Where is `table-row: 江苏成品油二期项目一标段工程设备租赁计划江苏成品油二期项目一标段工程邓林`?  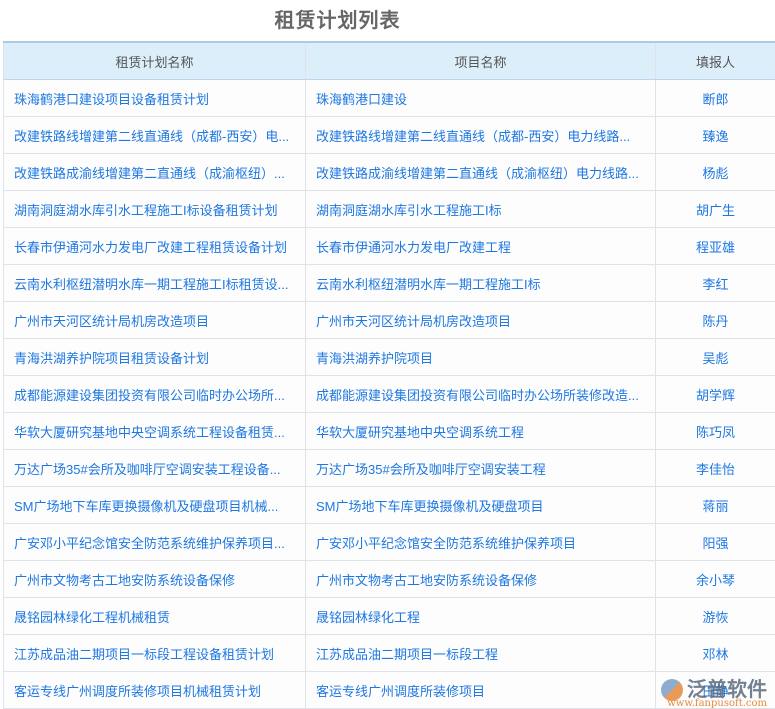 table-row: 江苏成品油二期项目一标段工程设备租赁计划江苏成品油二期项目一标段工程邓林 is located at coordinates (389, 653).